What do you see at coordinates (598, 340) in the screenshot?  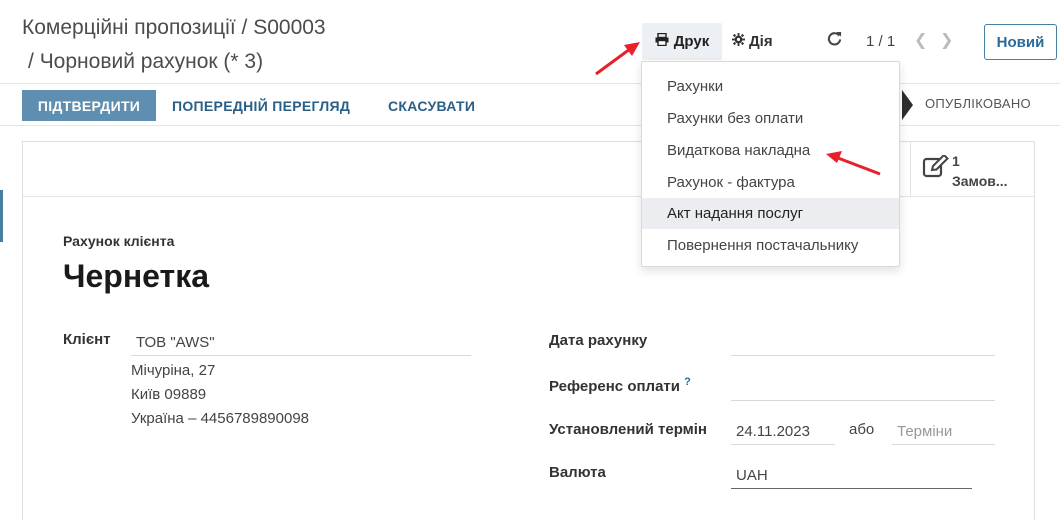 I see `invoice-date-label: Дата рахунку` at bounding box center [598, 340].